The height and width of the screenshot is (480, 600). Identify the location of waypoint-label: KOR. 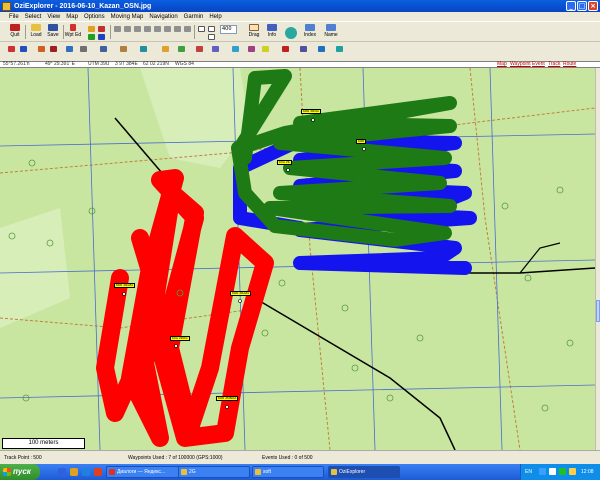
(361, 141).